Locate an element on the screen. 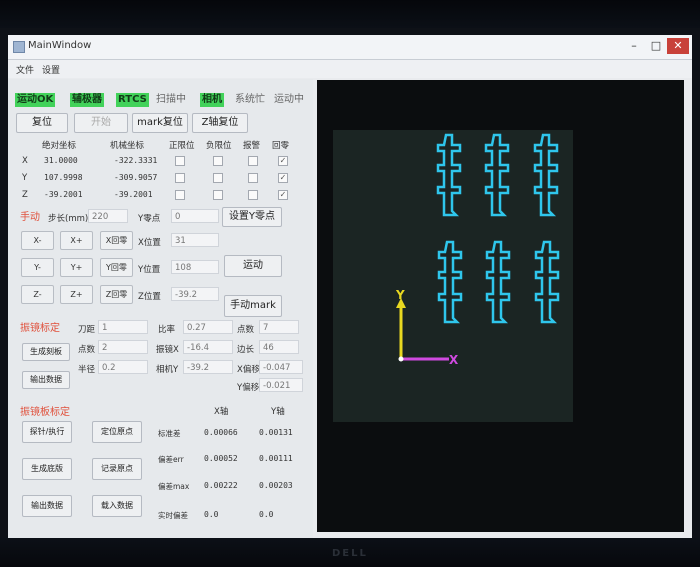 The image size is (700, 567). origin-point is located at coordinates (401, 359).